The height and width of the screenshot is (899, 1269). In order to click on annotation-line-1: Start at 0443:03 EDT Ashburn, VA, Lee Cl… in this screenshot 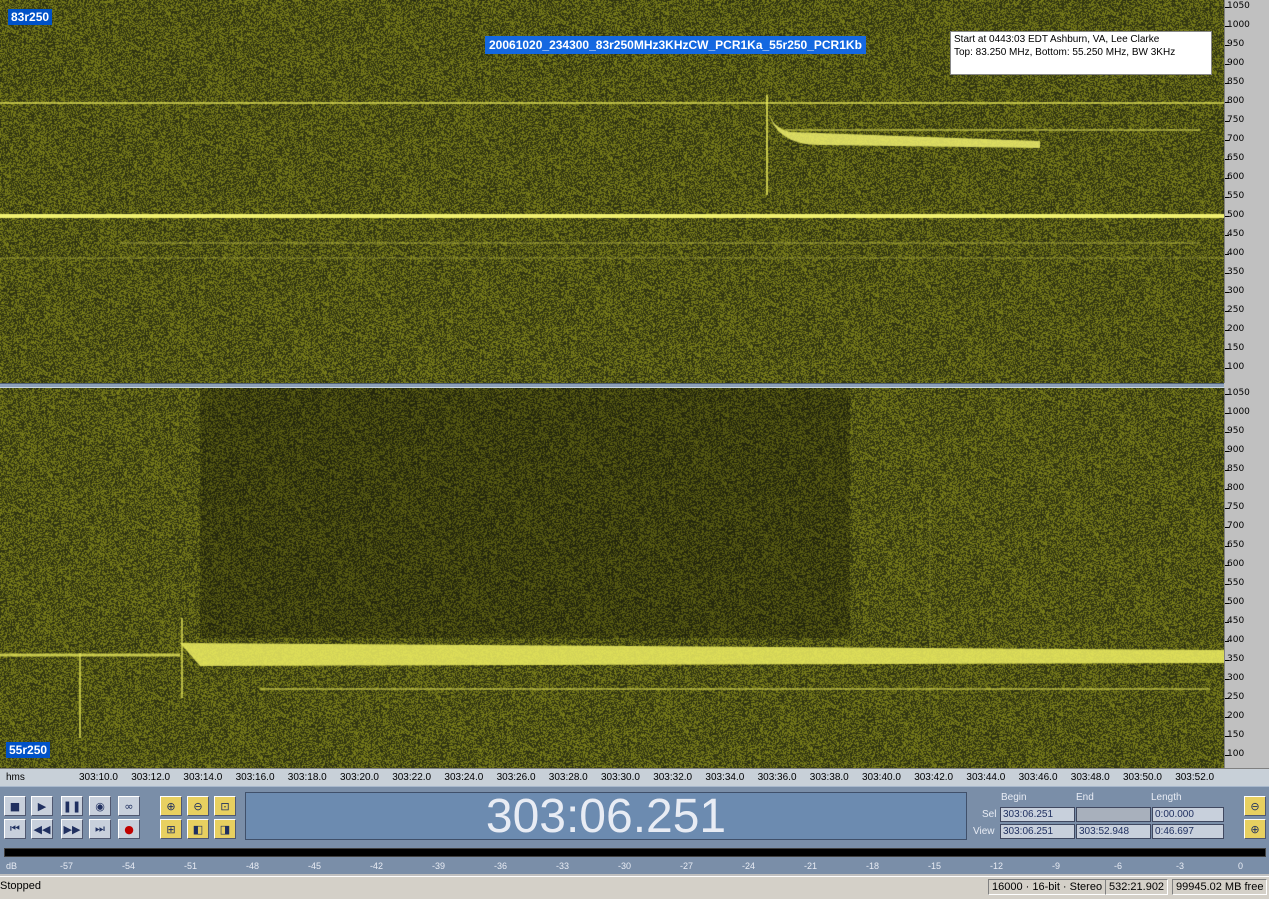, I will do `click(1057, 39)`.